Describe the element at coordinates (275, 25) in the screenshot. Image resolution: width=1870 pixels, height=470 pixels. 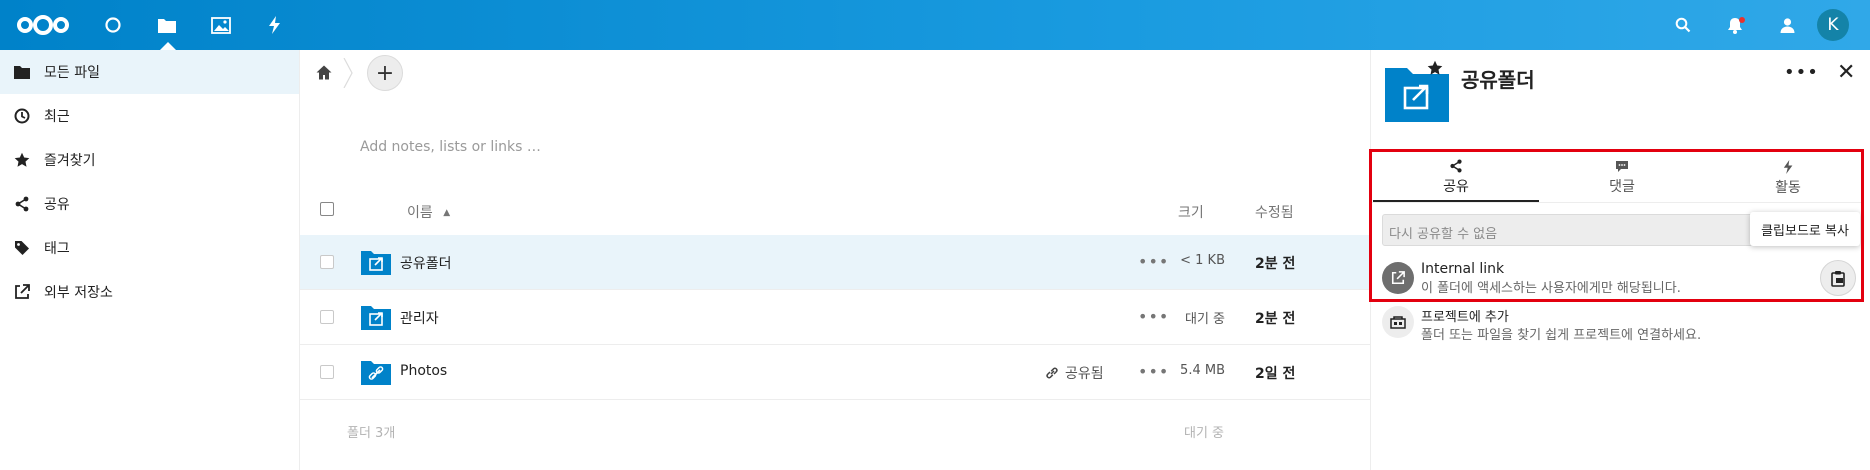
I see `activity-icon` at that location.